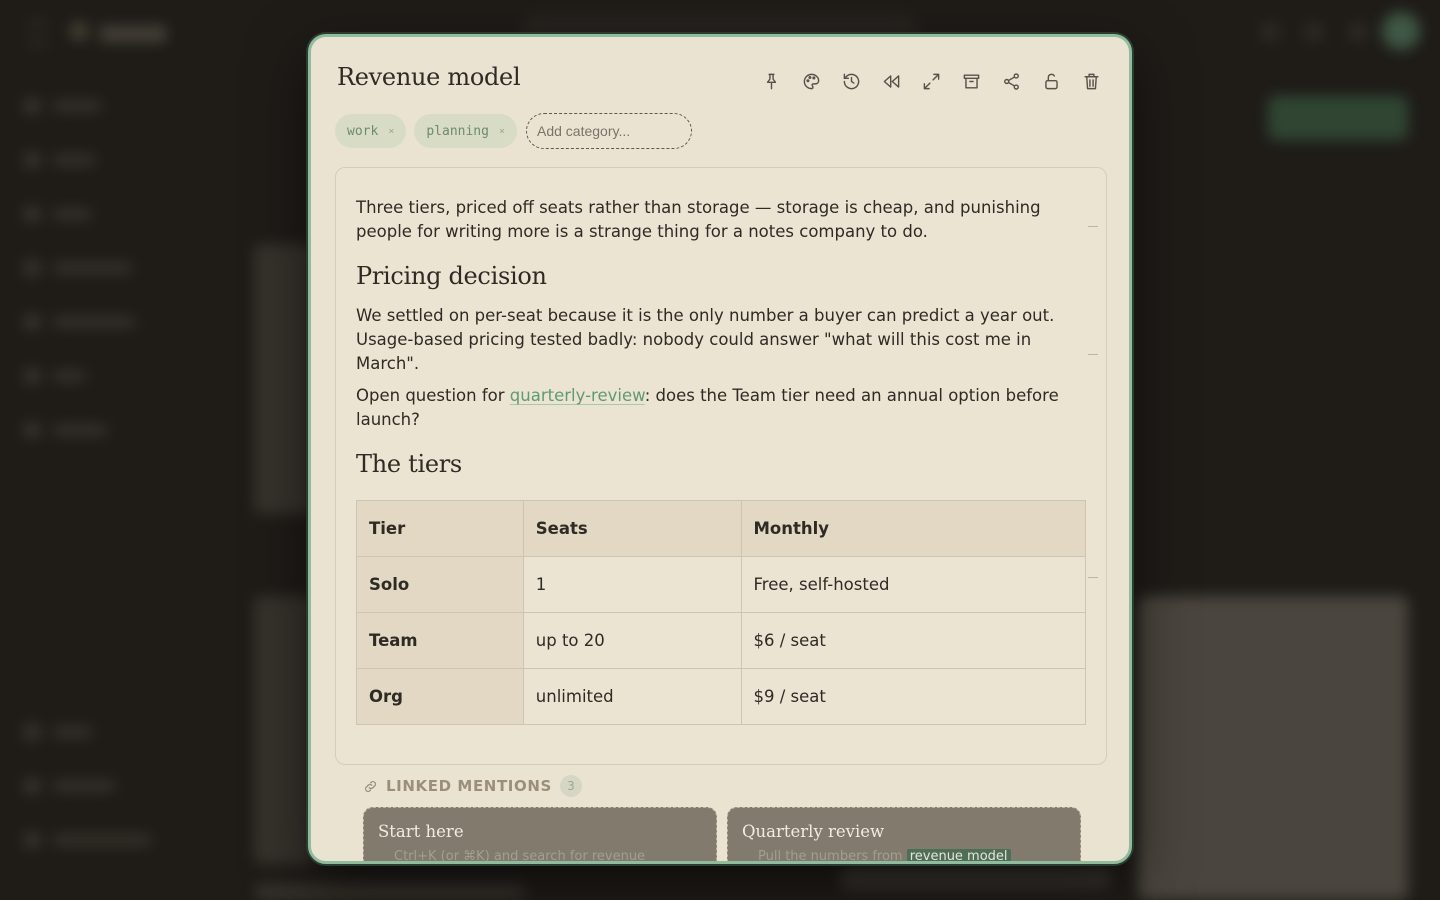 The width and height of the screenshot is (1440, 900). I want to click on linked-mentions-title: LINKED MENTIONS, so click(469, 786).